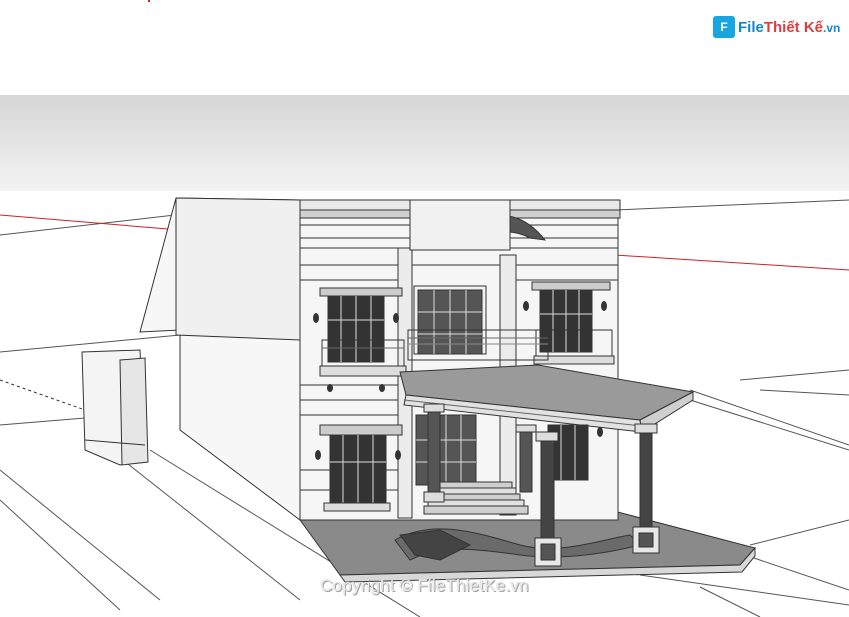  Describe the element at coordinates (424, 585) in the screenshot. I see `copyright-watermark: Copyright © FileThietKe.vn` at that location.